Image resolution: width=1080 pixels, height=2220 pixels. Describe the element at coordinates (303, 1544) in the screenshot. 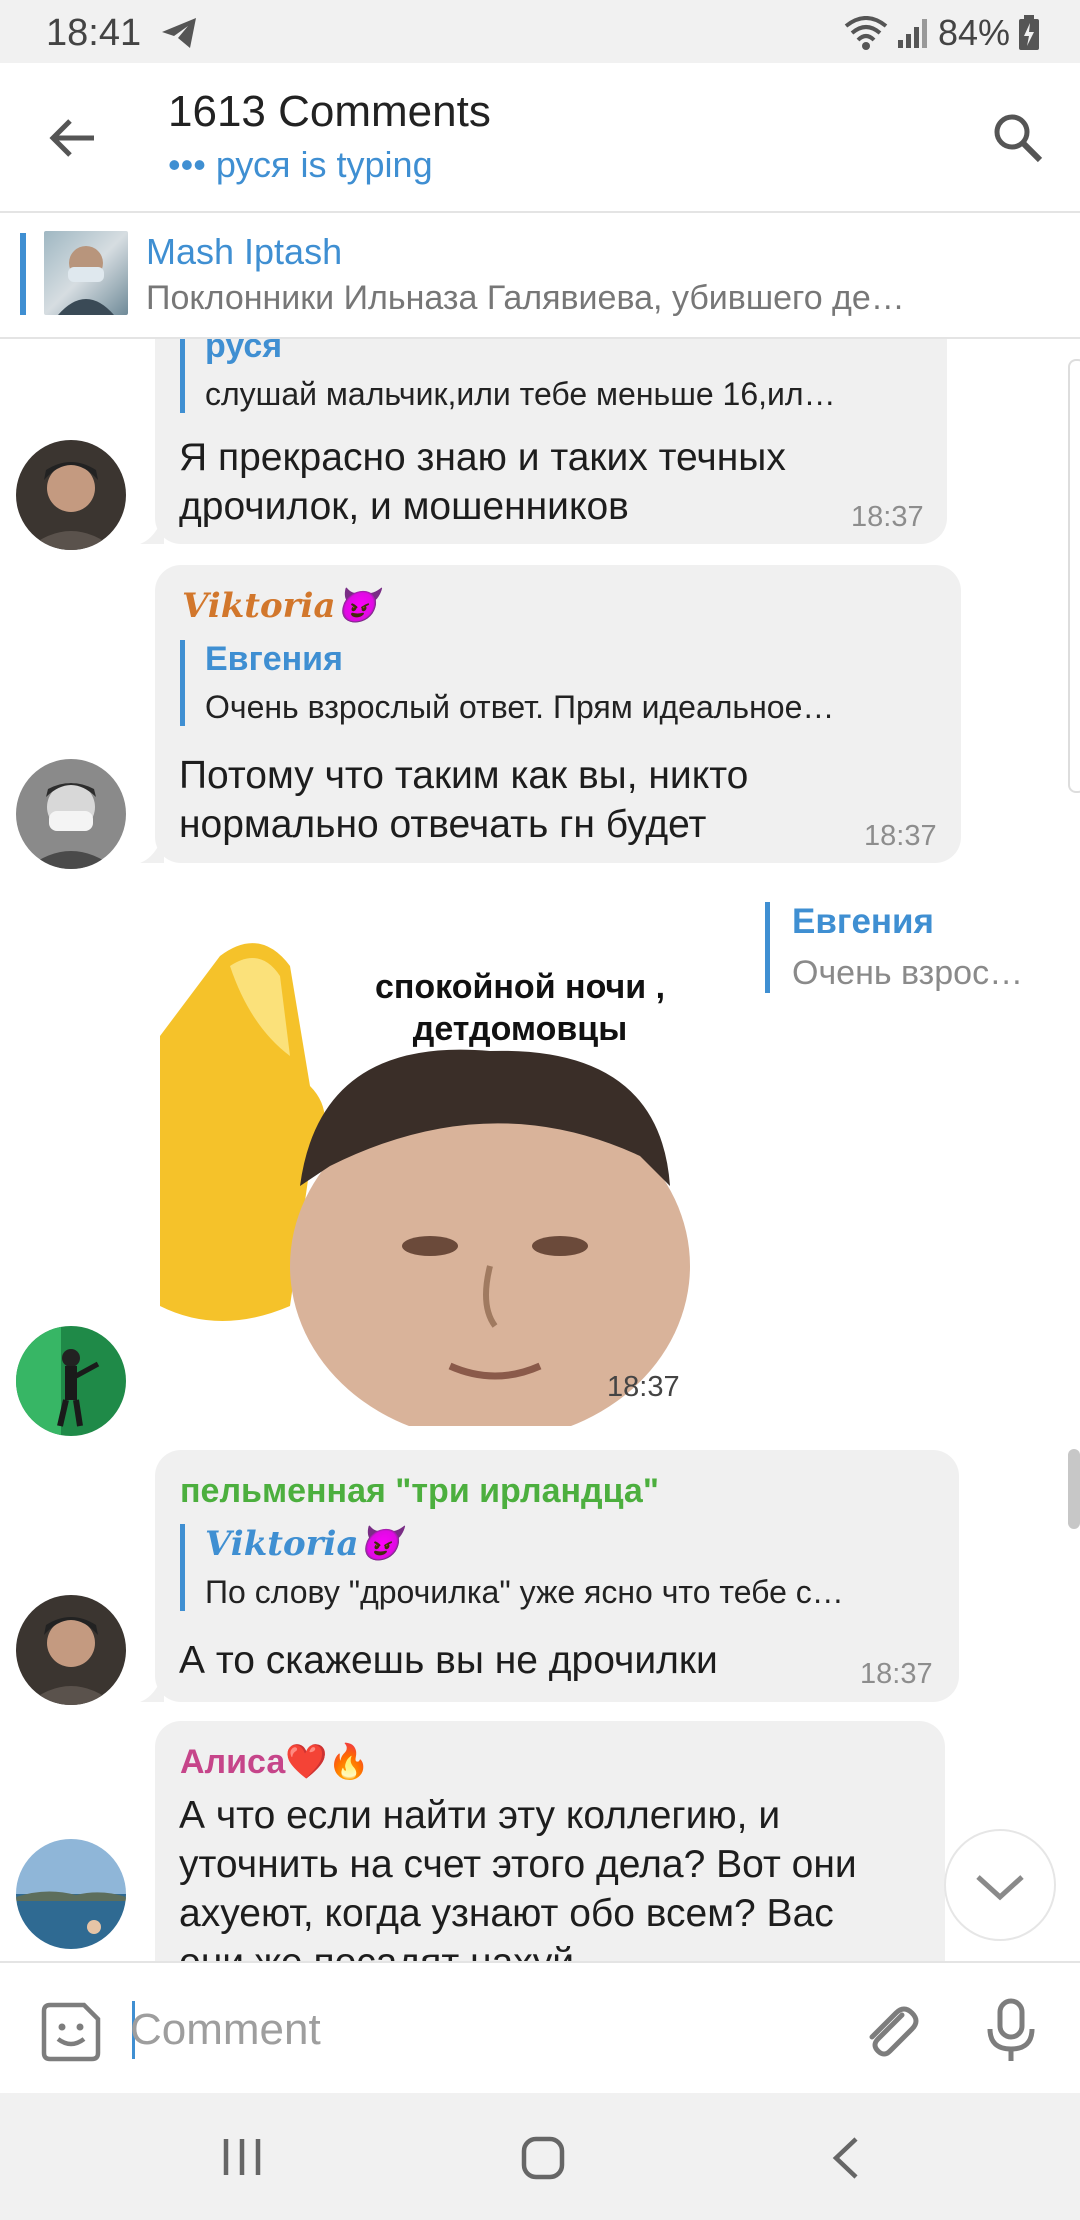

I see `reply-name: Viktoria😈` at that location.